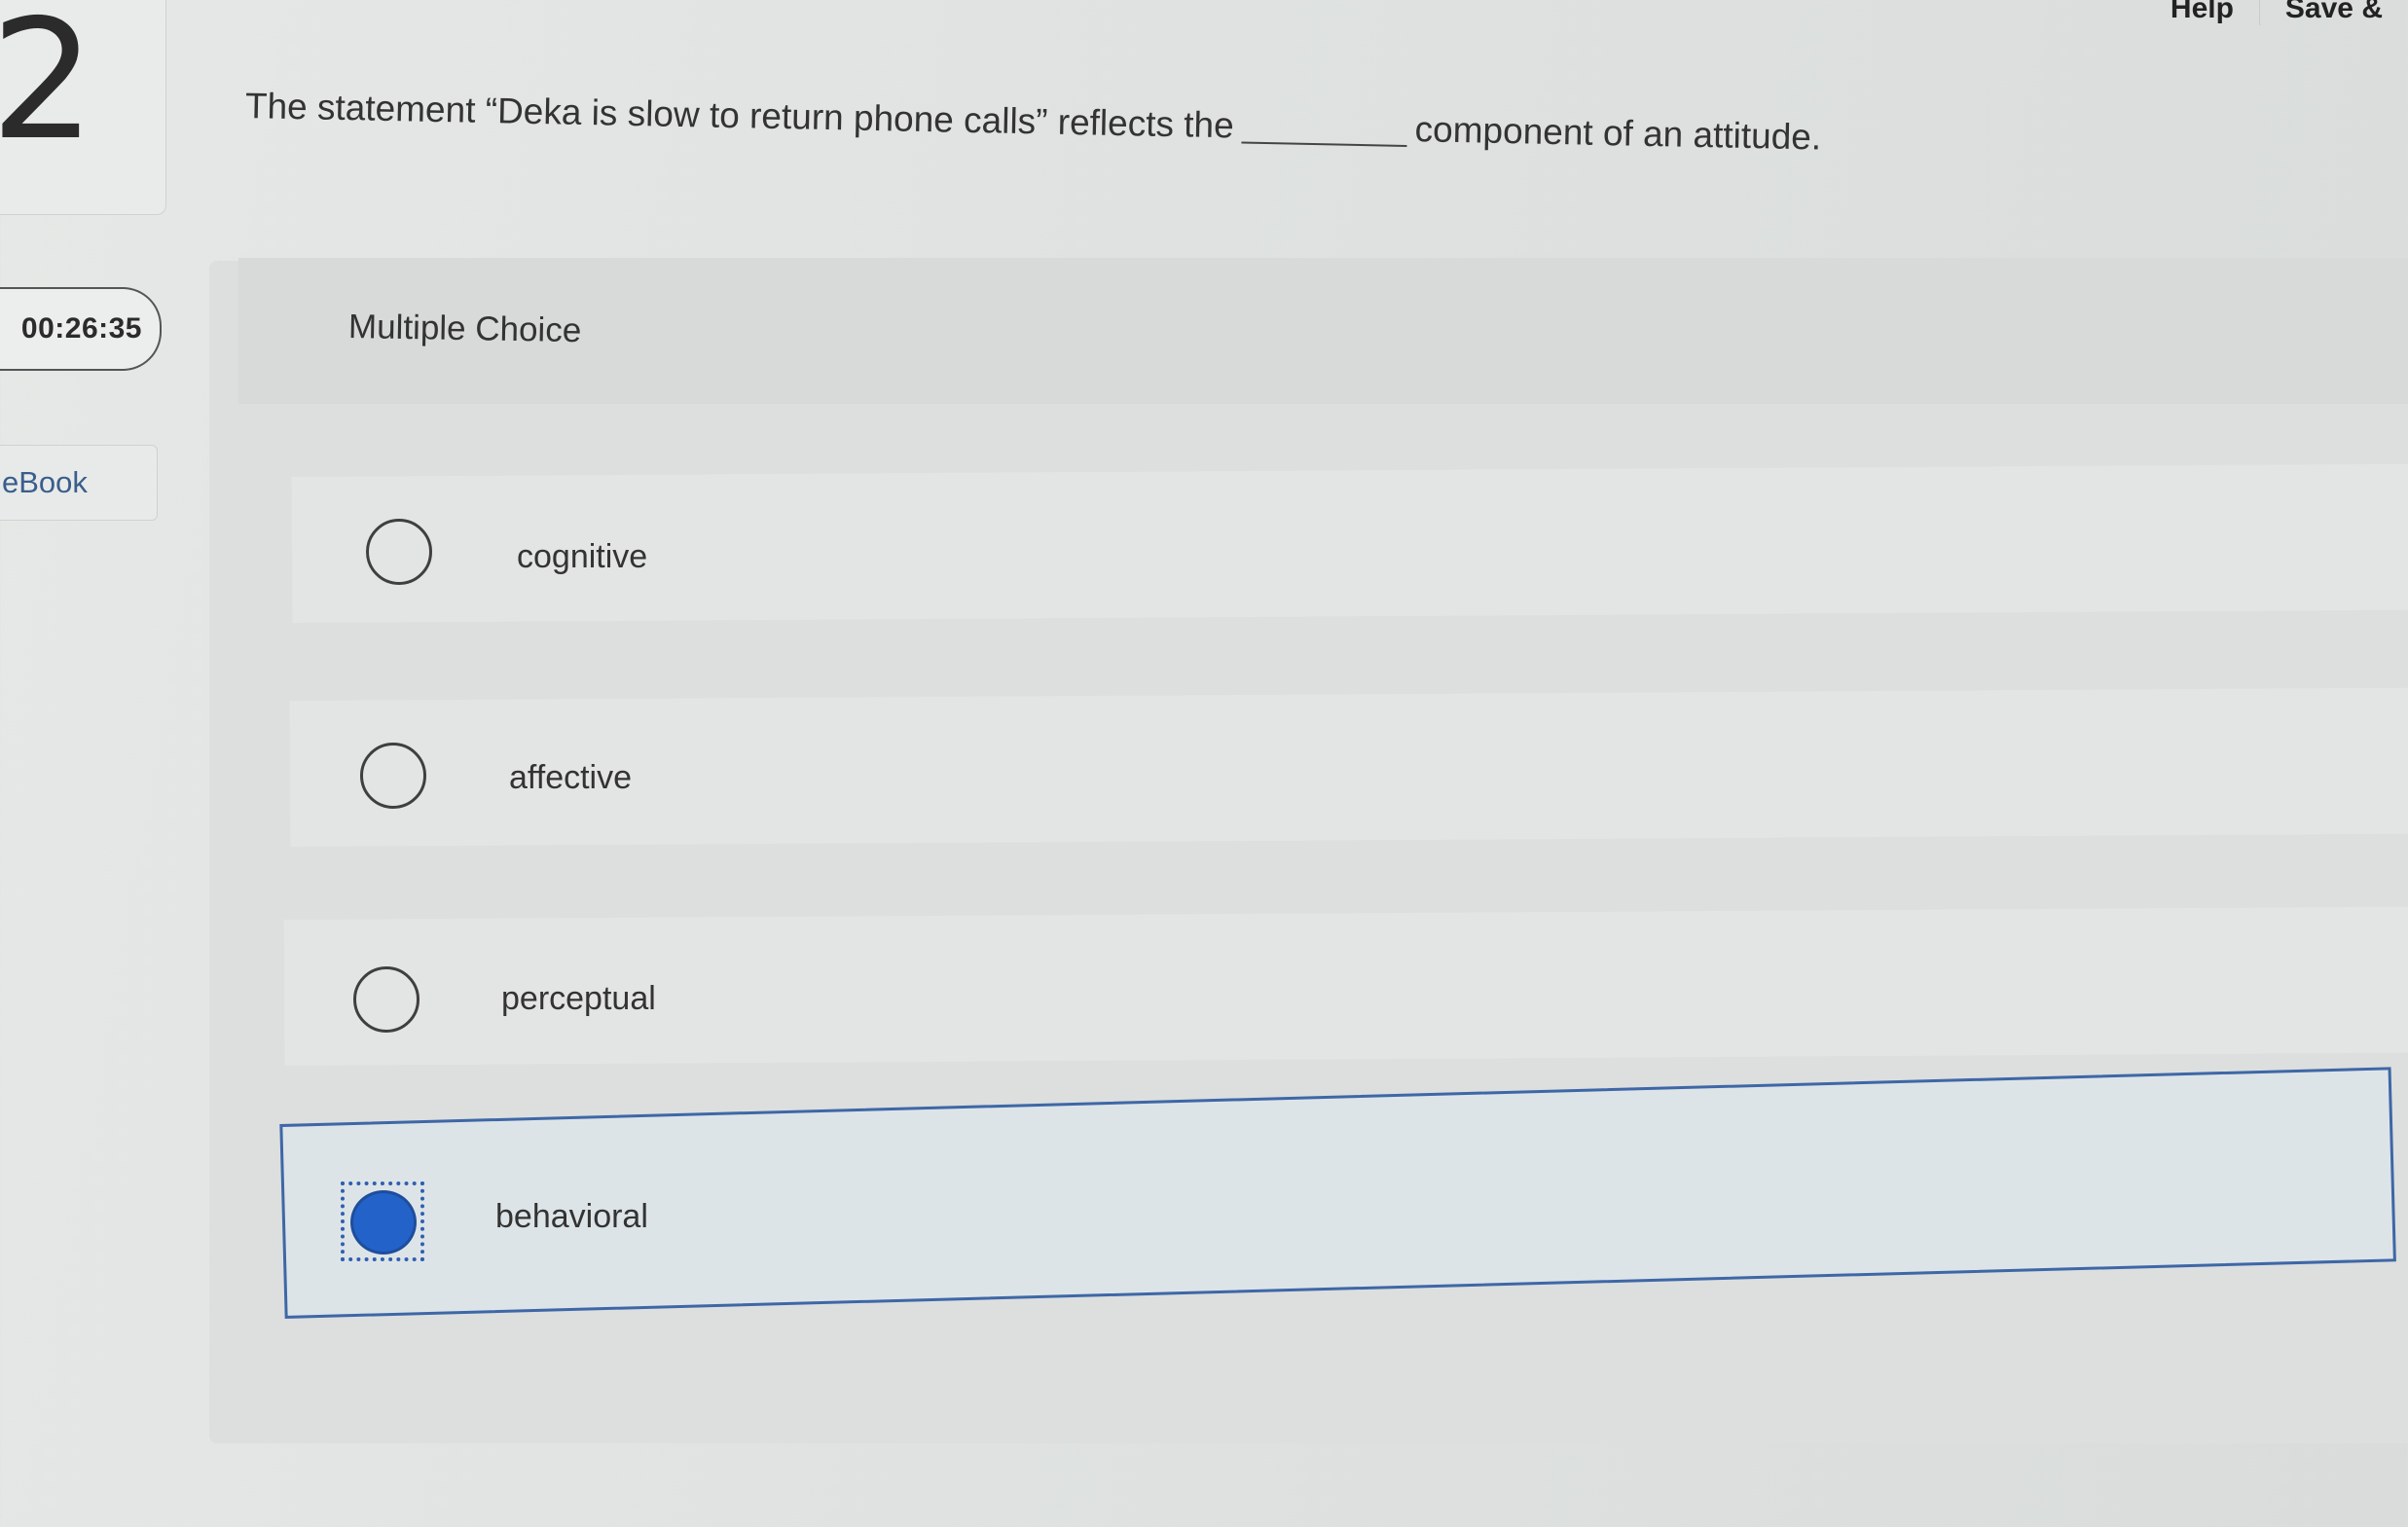 This screenshot has width=2408, height=1527. Describe the element at coordinates (464, 329) in the screenshot. I see `question-type-label: Multiple Choice` at that location.